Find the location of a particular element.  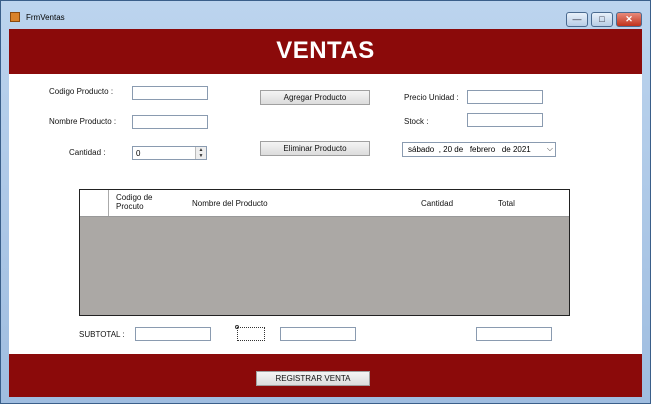

close-button: ✕ is located at coordinates (629, 19).